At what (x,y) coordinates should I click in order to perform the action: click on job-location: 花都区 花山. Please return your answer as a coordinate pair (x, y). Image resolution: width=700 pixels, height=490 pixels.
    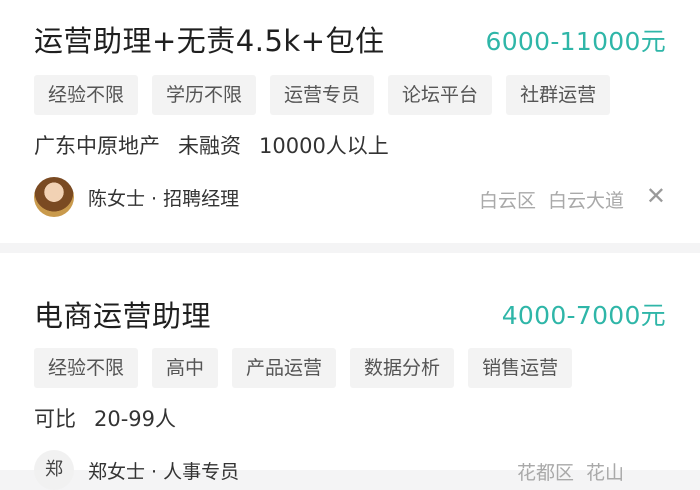
    Looking at the image, I should click on (570, 471).